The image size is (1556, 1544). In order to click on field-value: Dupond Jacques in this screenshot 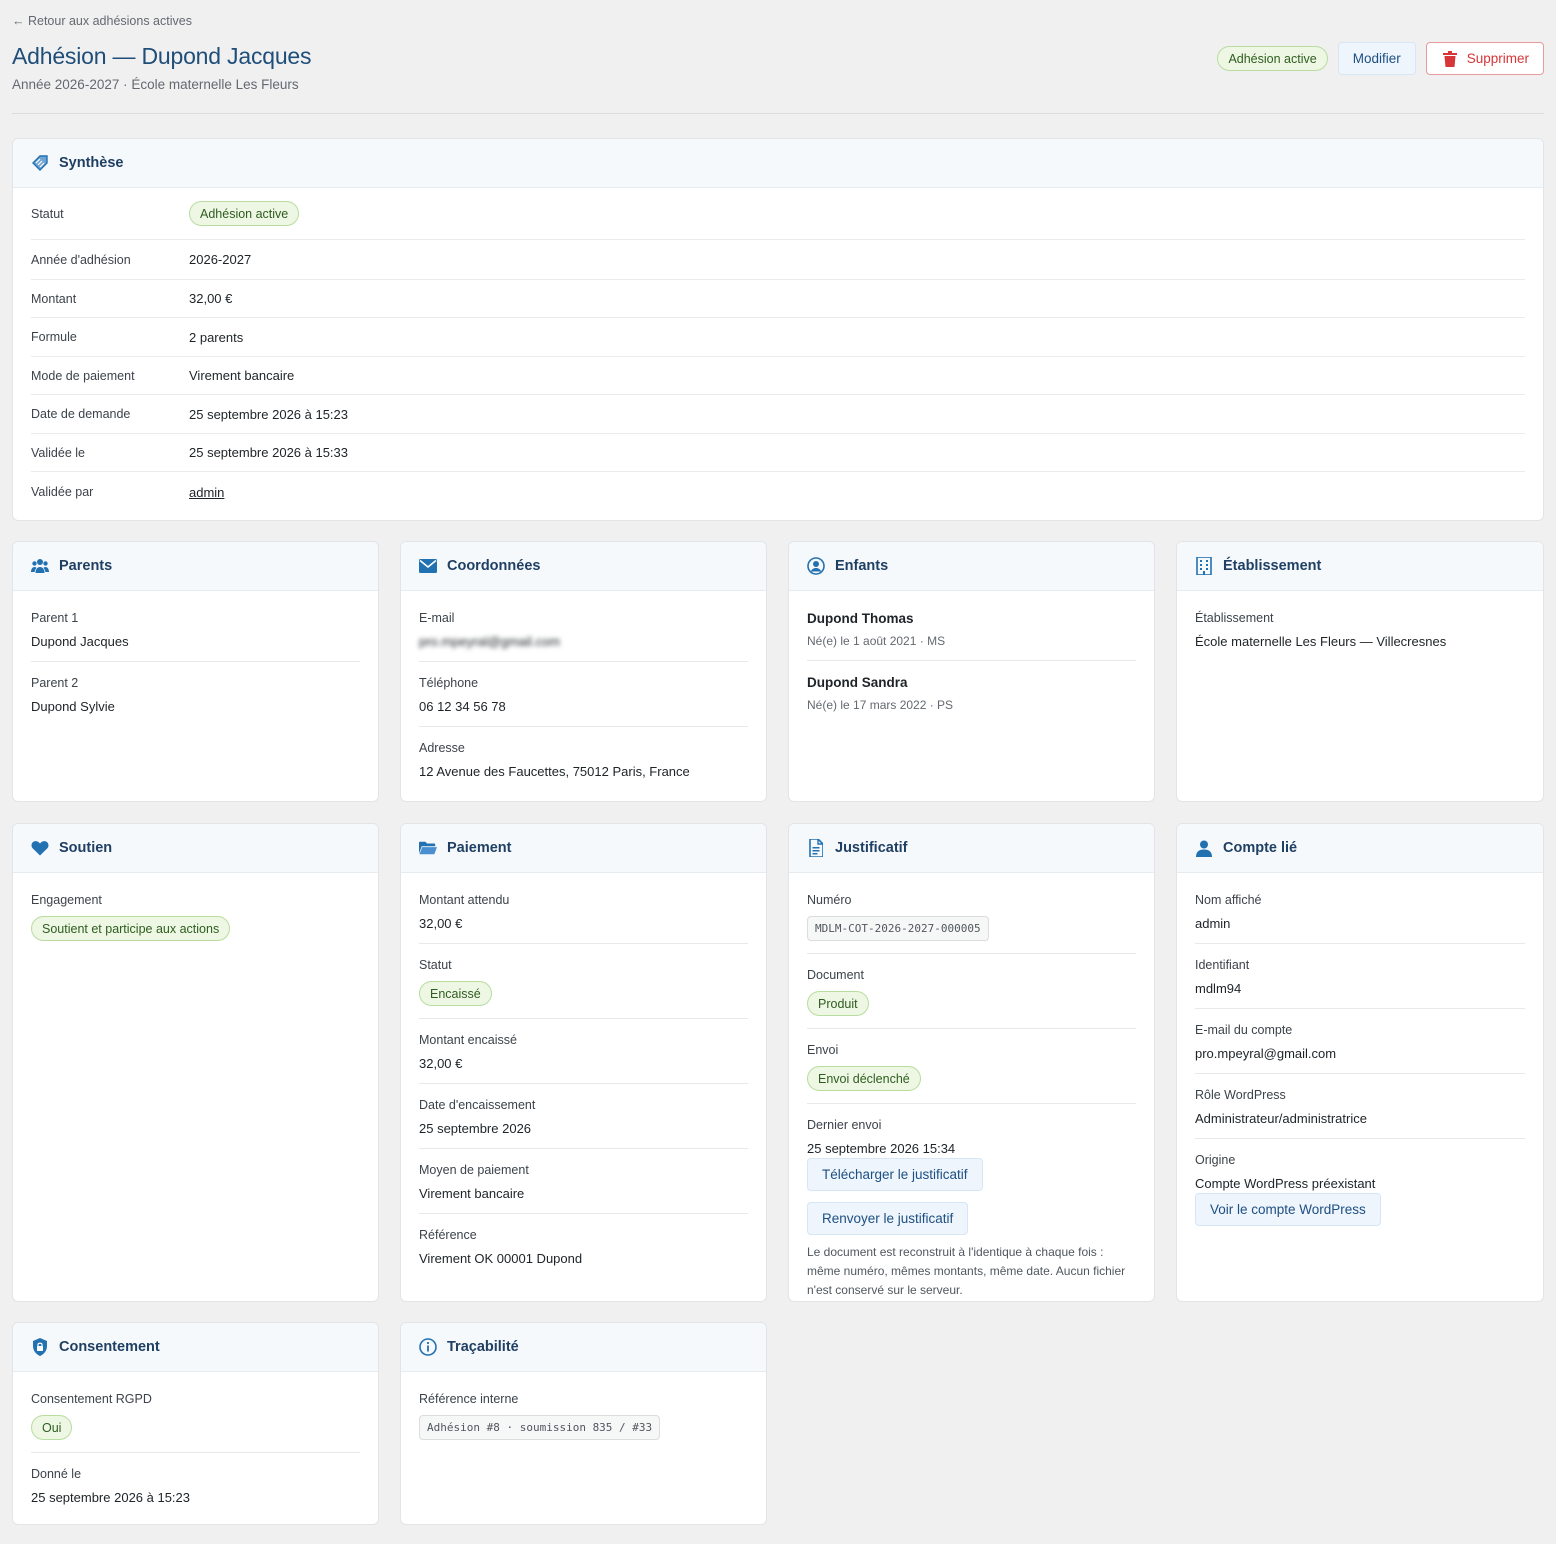, I will do `click(80, 641)`.